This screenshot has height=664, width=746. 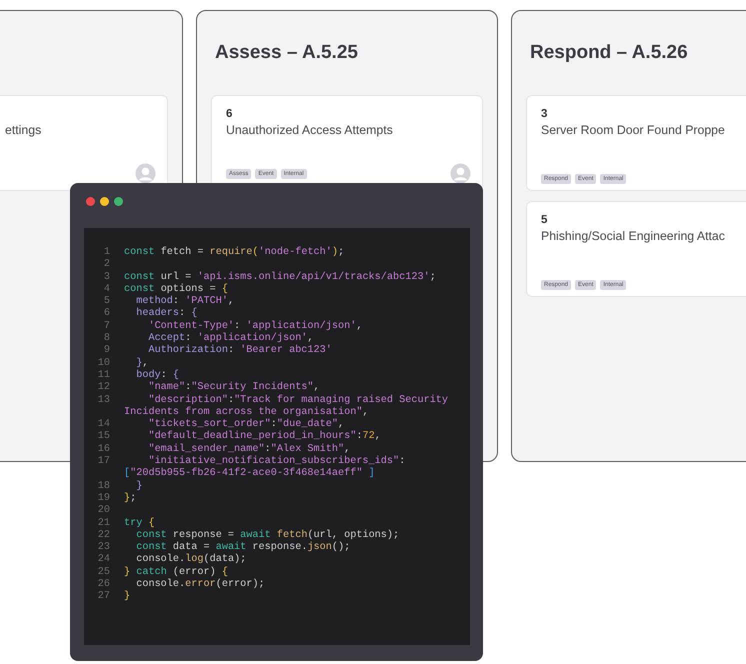 What do you see at coordinates (297, 400) in the screenshot?
I see `code-line: "description":"Track for managing raised Security` at bounding box center [297, 400].